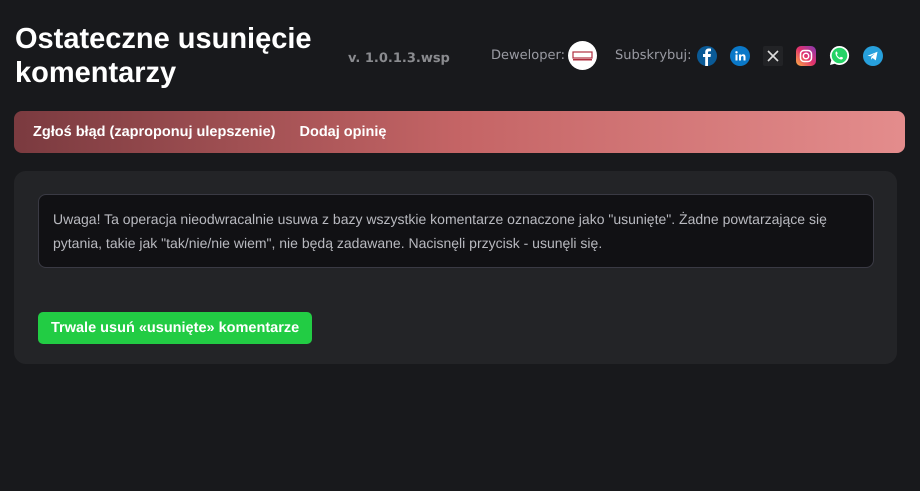 Image resolution: width=920 pixels, height=491 pixels. I want to click on developer-logo-icon, so click(582, 55).